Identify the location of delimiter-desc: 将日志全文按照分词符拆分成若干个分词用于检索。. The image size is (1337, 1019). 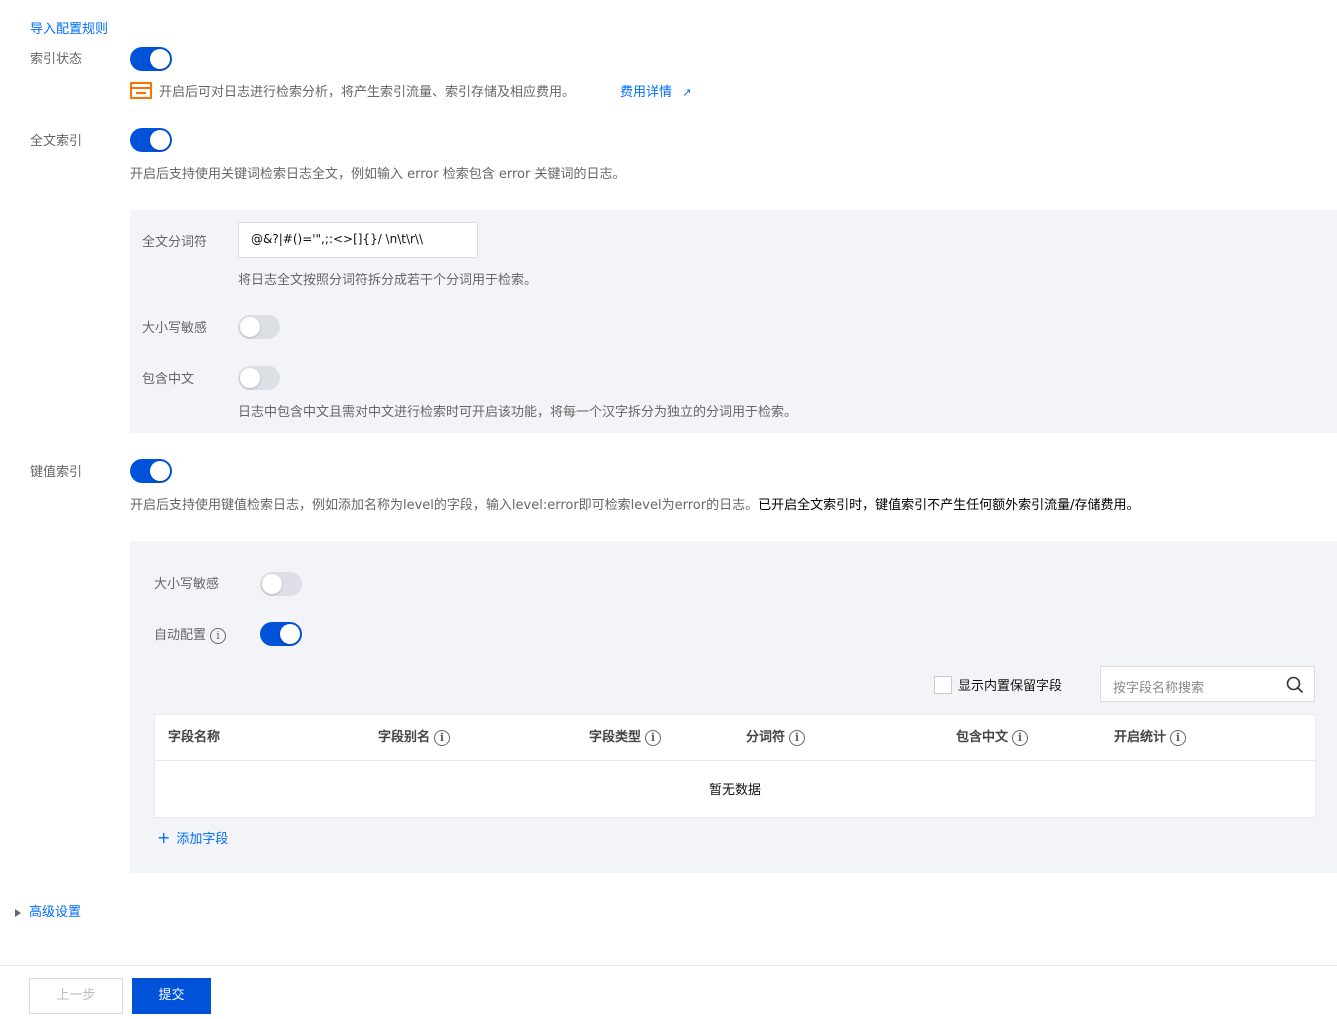
(388, 280).